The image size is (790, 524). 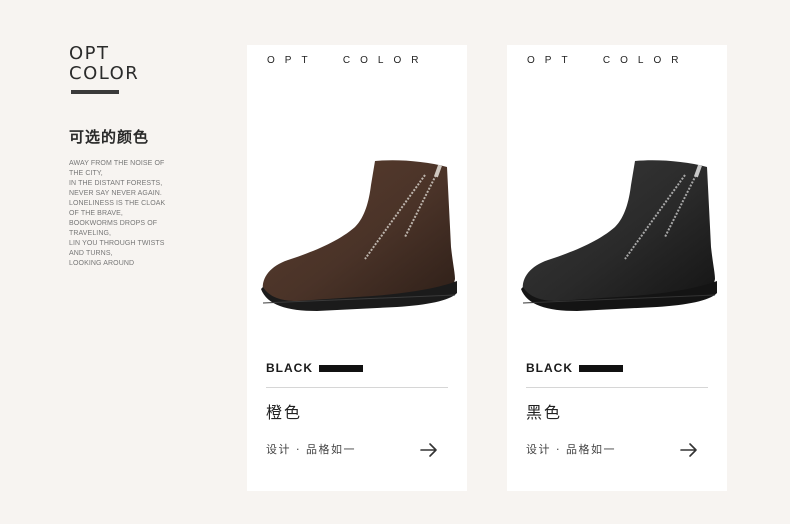 I want to click on poem-line: AWAY FROM THE NOISE OF, so click(x=117, y=163).